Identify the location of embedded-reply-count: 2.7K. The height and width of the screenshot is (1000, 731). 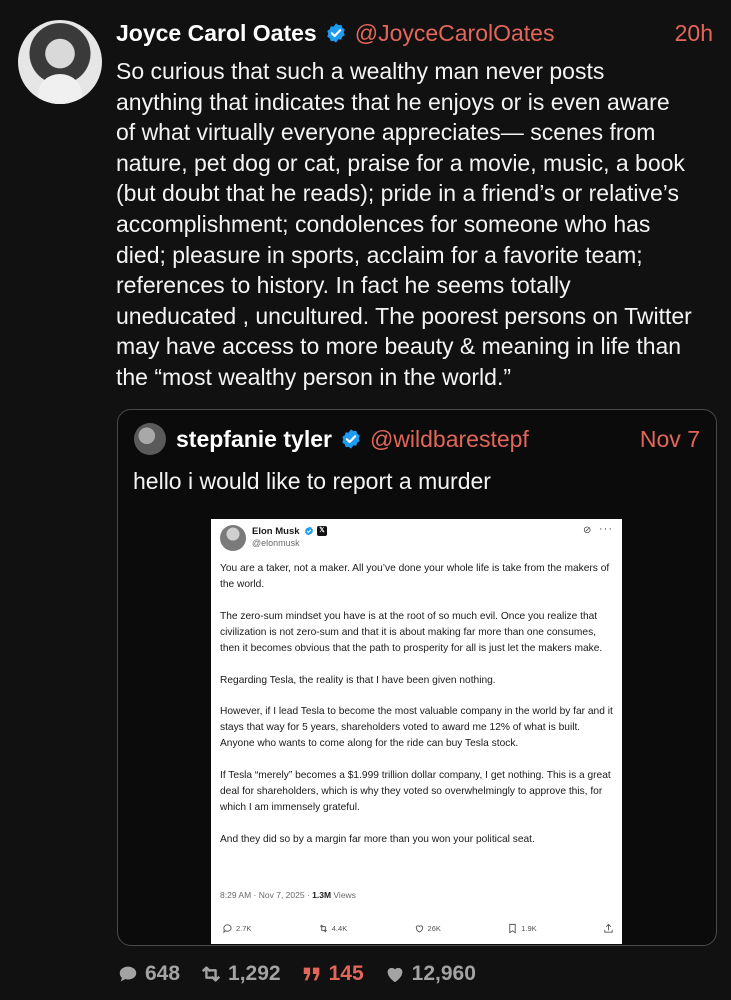
(244, 928).